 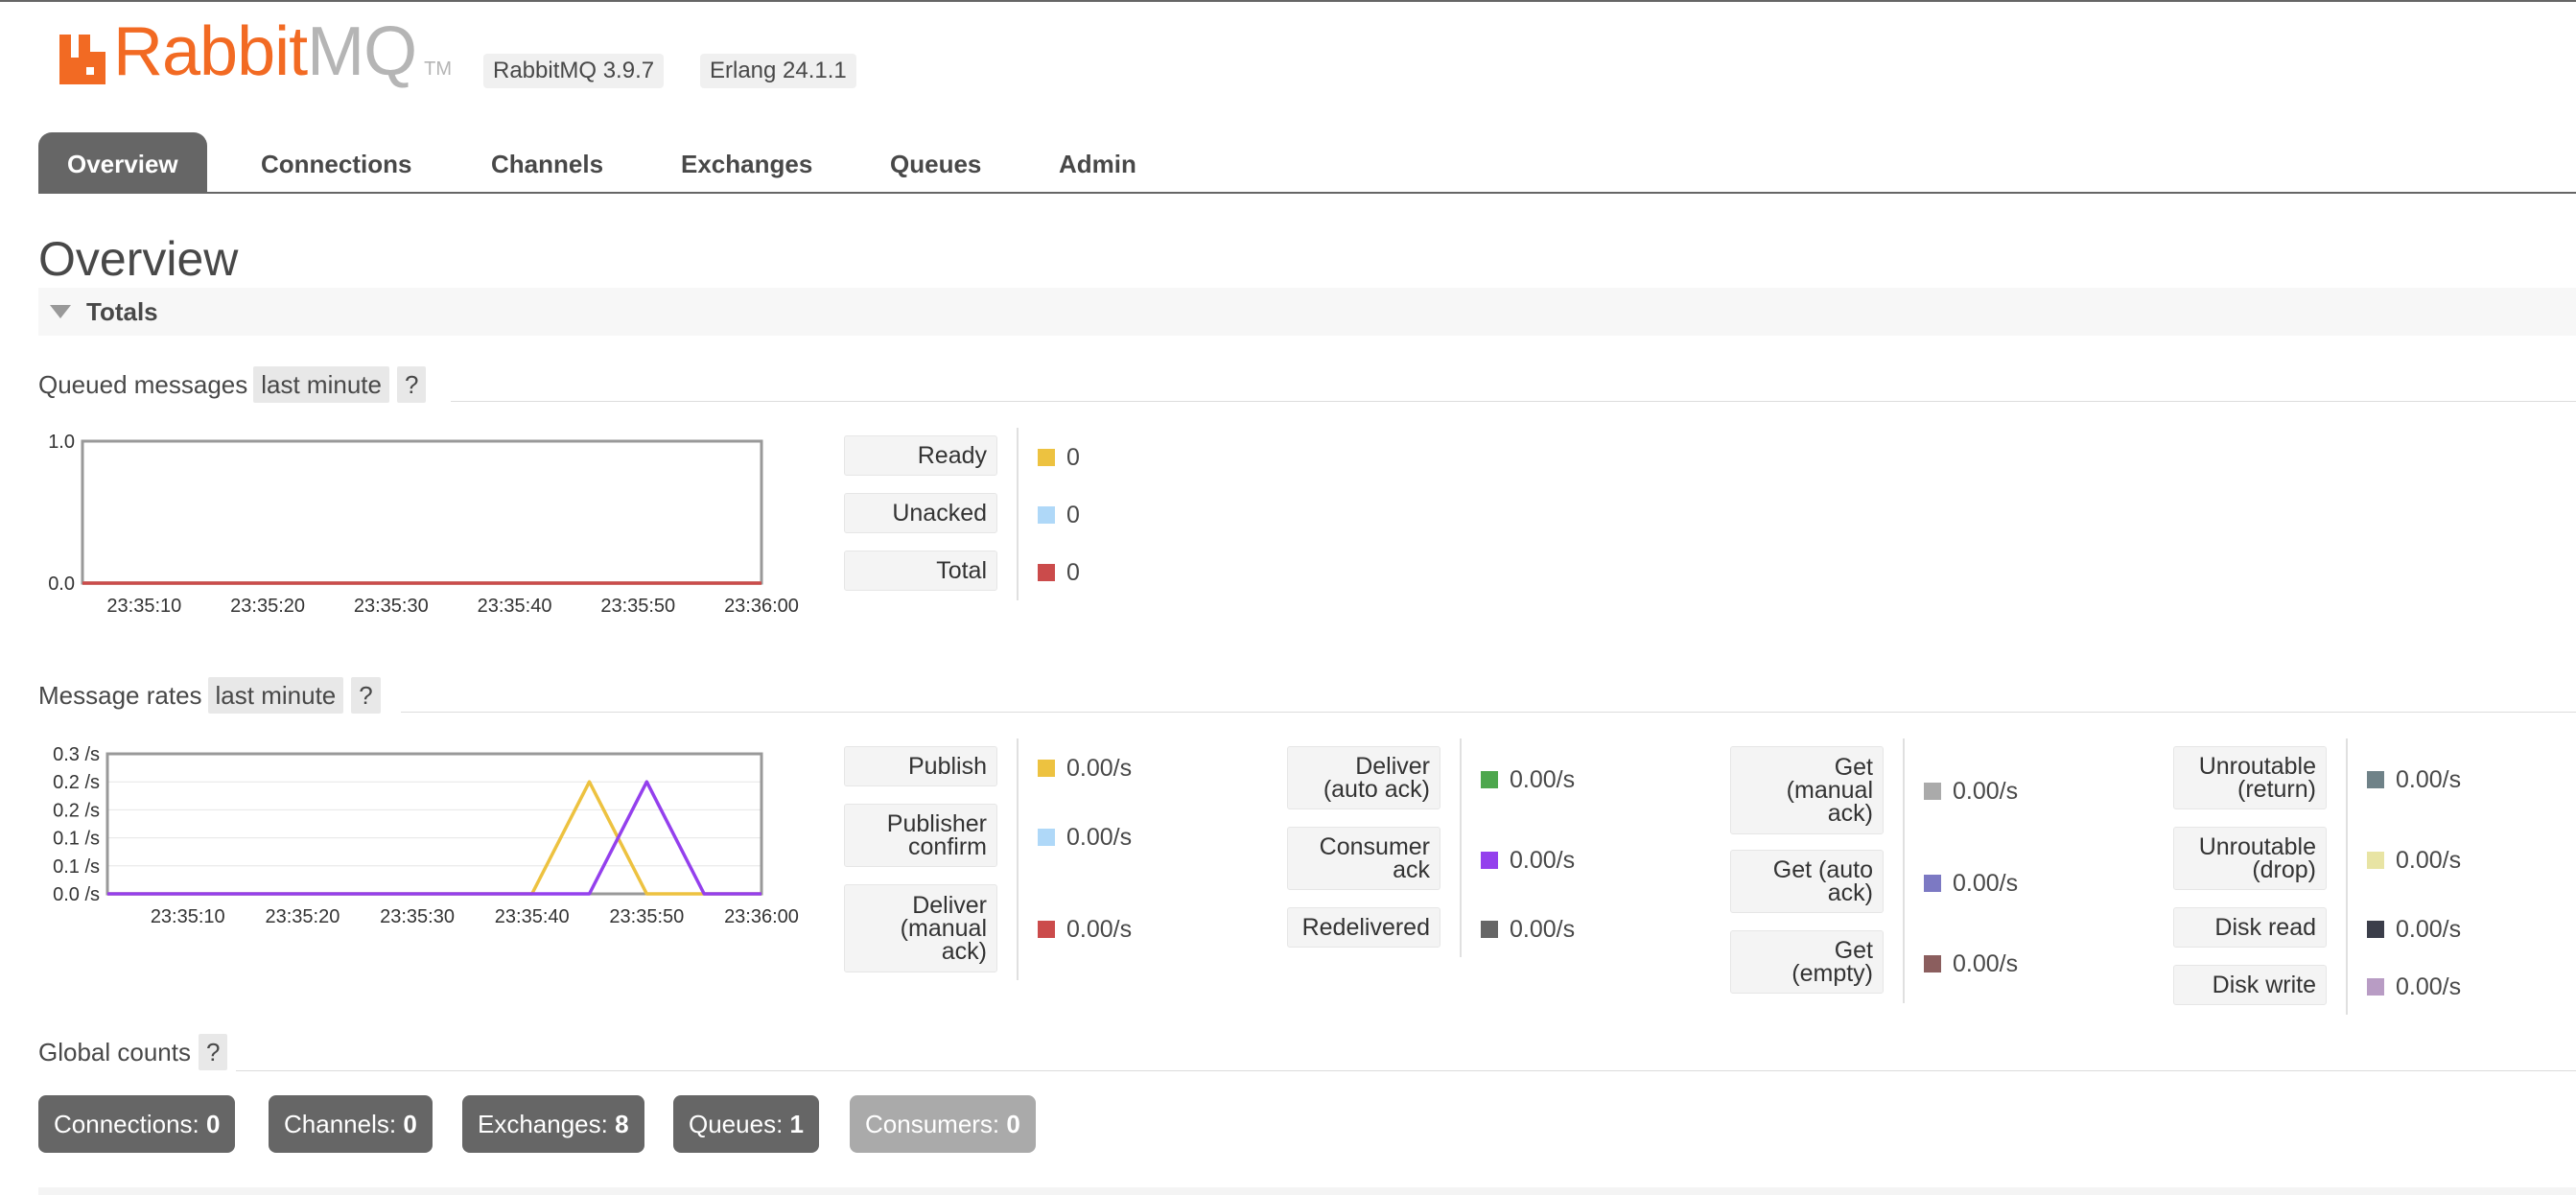 I want to click on disk-write-swatch, so click(x=2375, y=987).